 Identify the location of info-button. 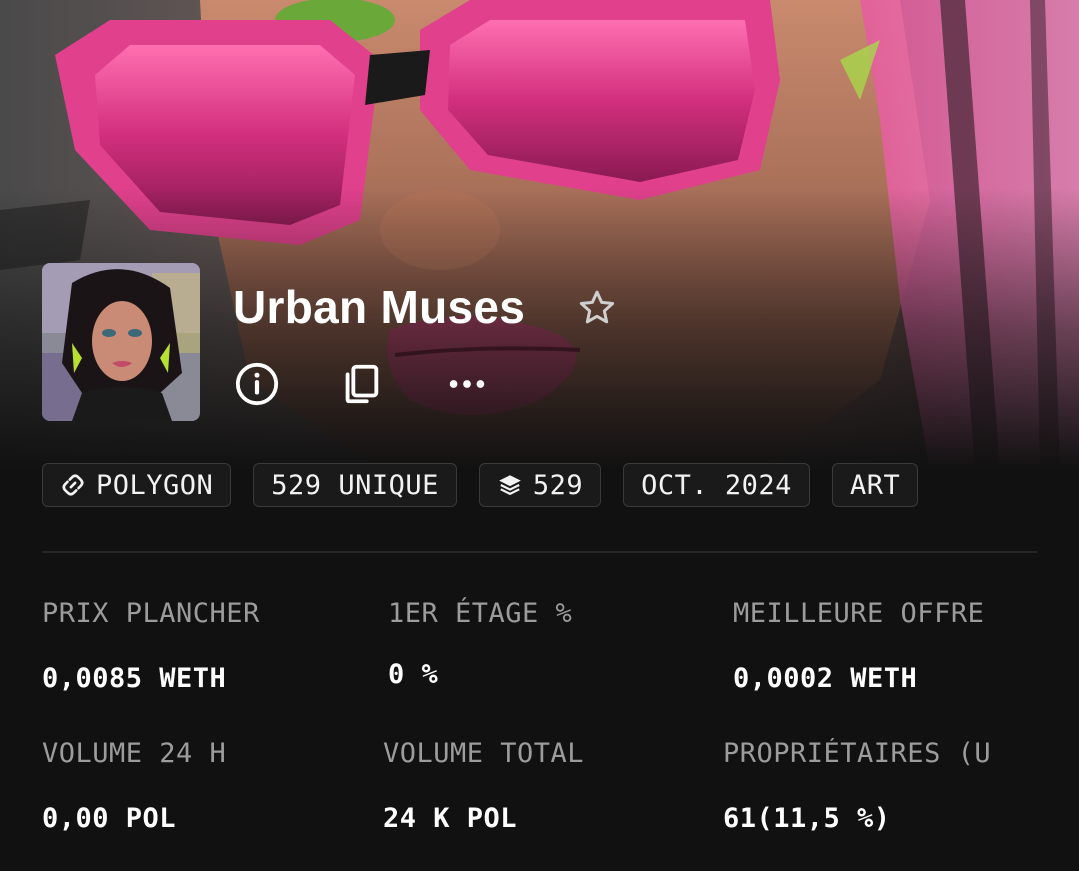
(257, 384).